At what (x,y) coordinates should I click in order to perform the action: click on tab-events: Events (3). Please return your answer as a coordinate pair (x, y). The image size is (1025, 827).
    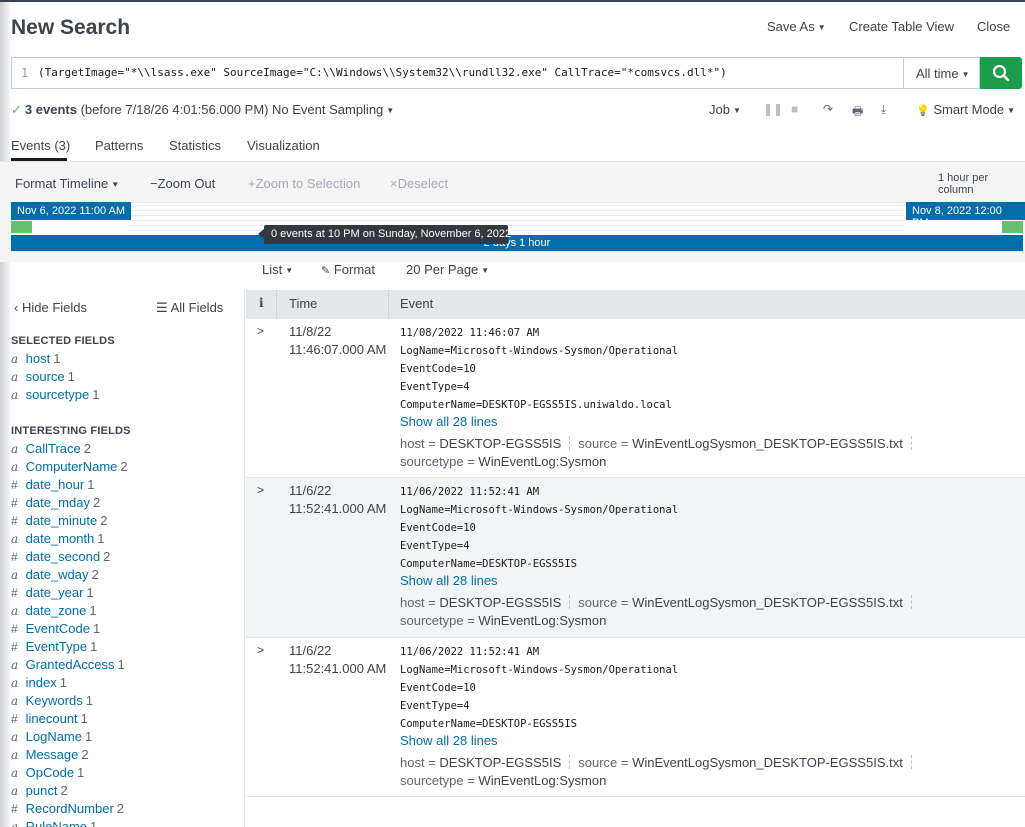
    Looking at the image, I should click on (40, 145).